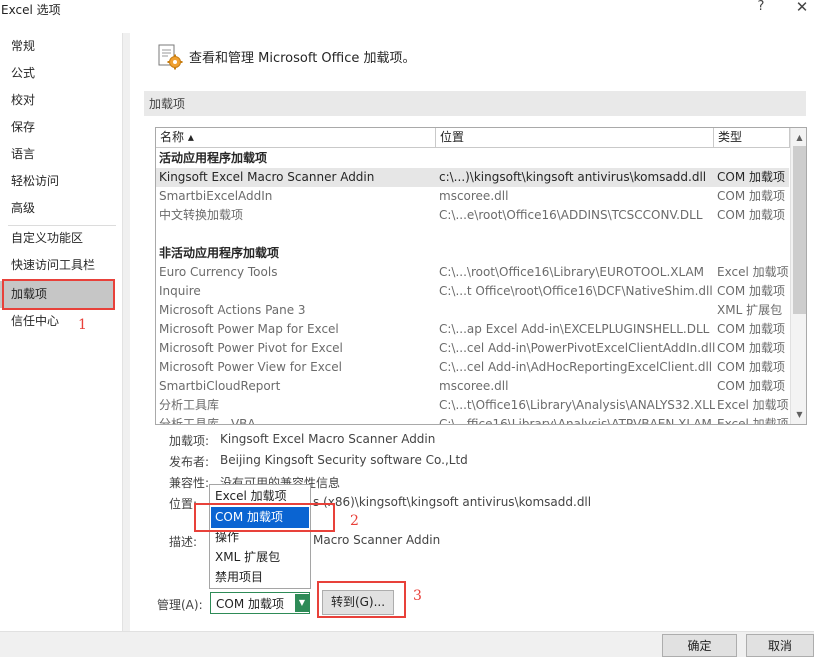  I want to click on detail-addin-label: 加载项:, so click(189, 441).